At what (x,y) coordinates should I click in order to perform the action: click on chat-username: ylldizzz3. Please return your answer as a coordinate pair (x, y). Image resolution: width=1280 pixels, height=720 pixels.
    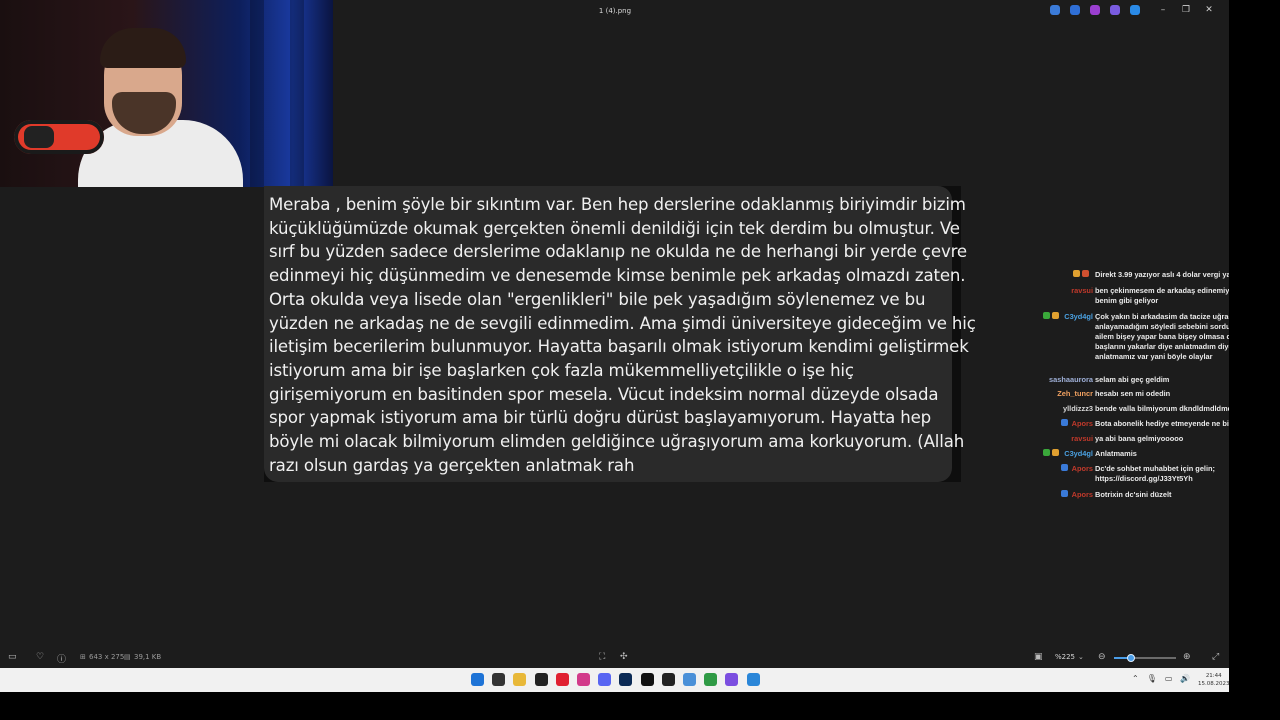
    Looking at the image, I should click on (1065, 409).